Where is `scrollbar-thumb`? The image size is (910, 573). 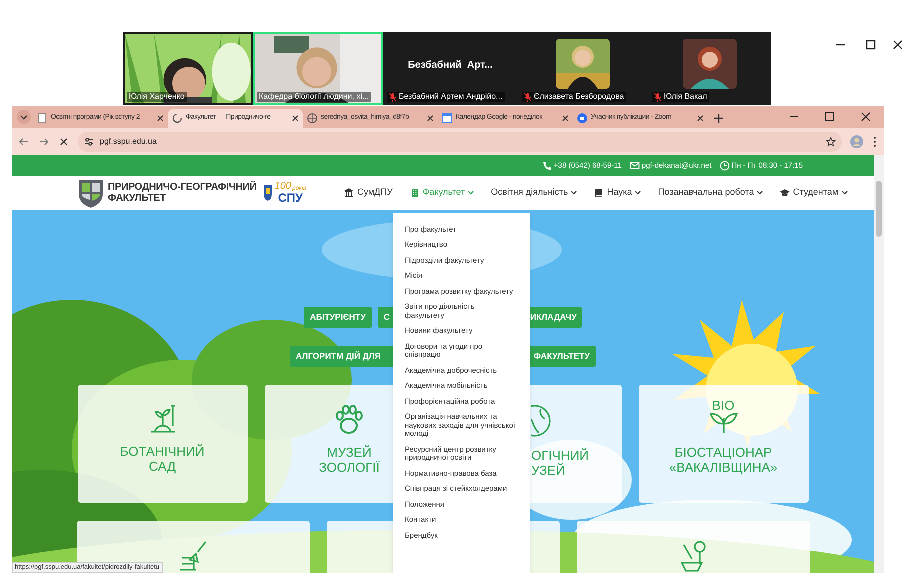
scrollbar-thumb is located at coordinates (879, 209).